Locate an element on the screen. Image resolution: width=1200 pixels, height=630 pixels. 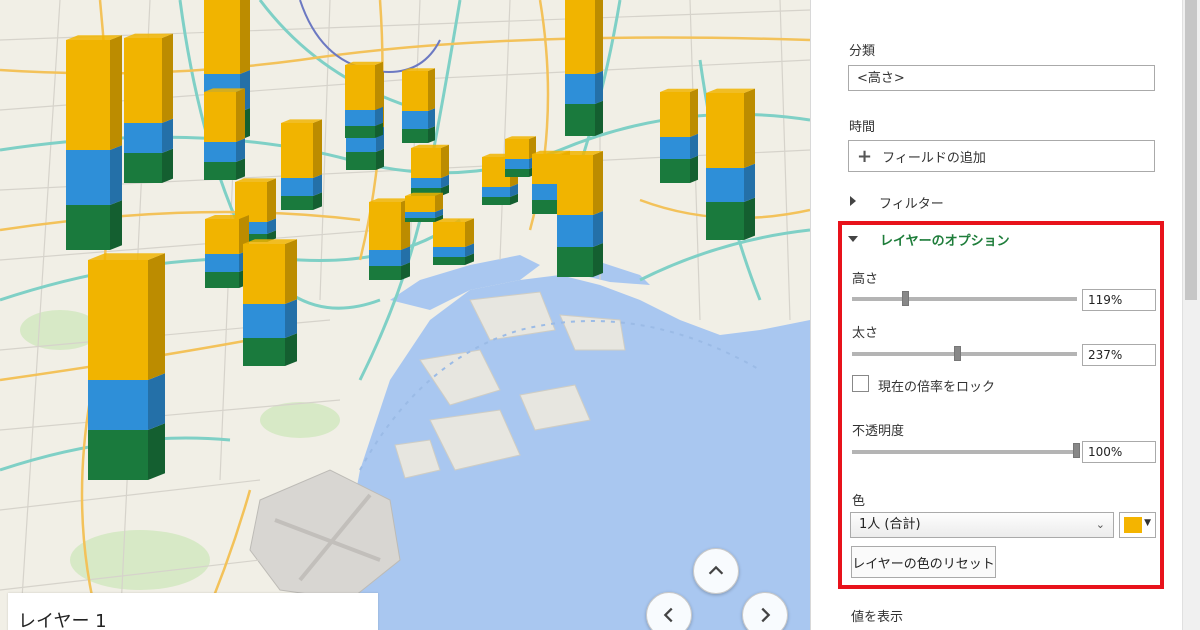
thickness-slider-track is located at coordinates (964, 354).